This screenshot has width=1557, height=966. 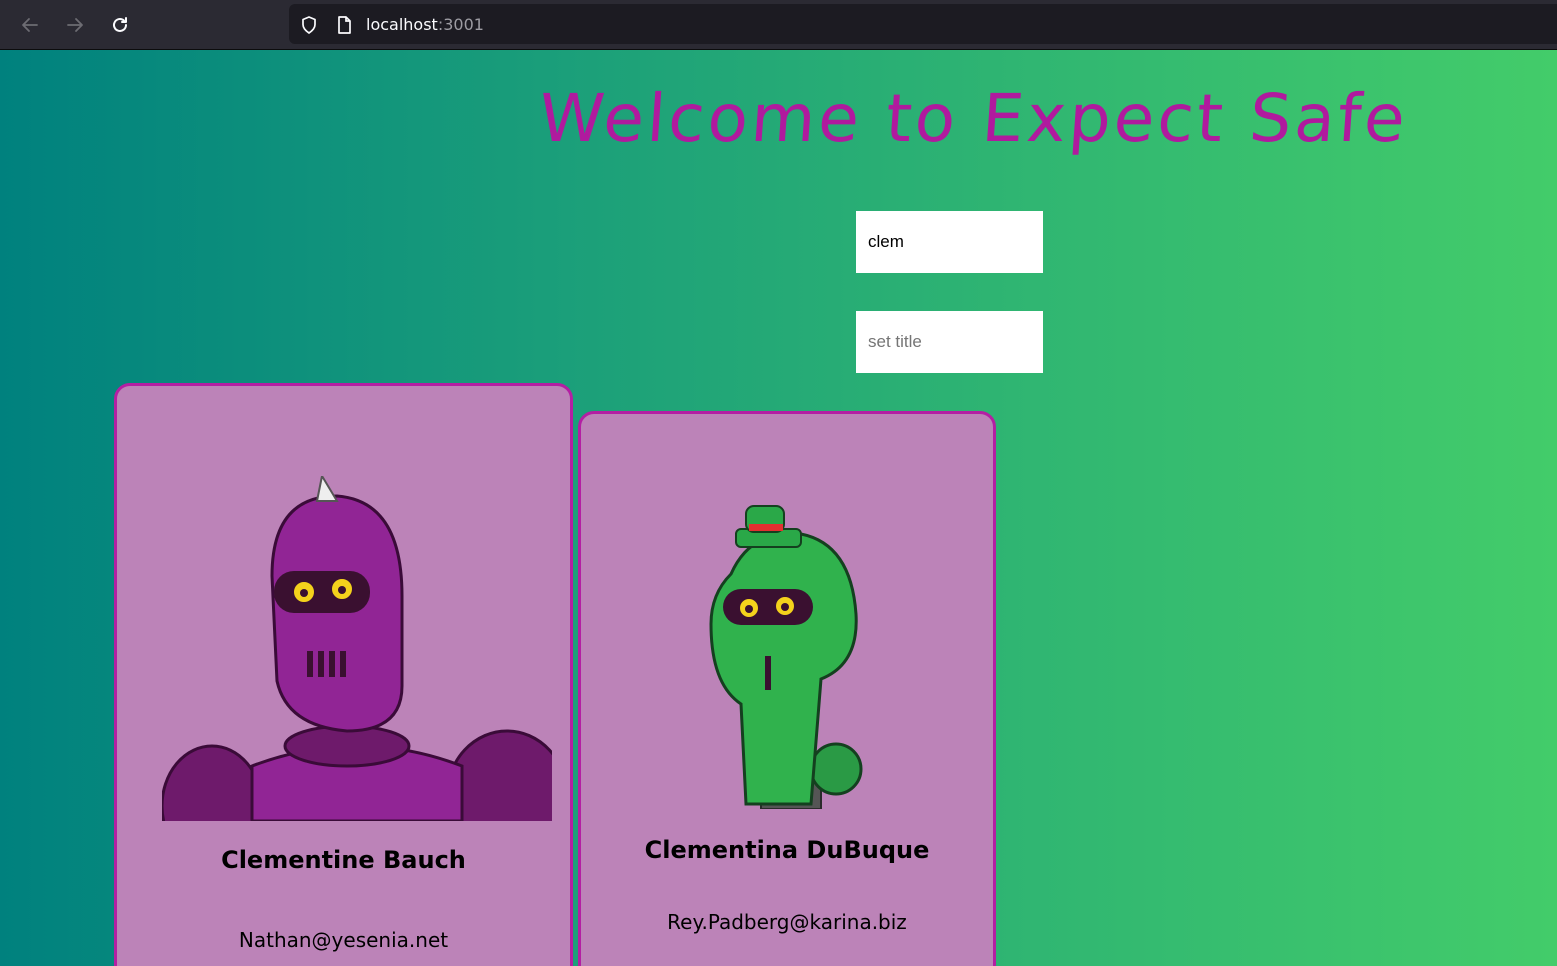 I want to click on address-bar: localhost:3001, so click(x=923, y=24).